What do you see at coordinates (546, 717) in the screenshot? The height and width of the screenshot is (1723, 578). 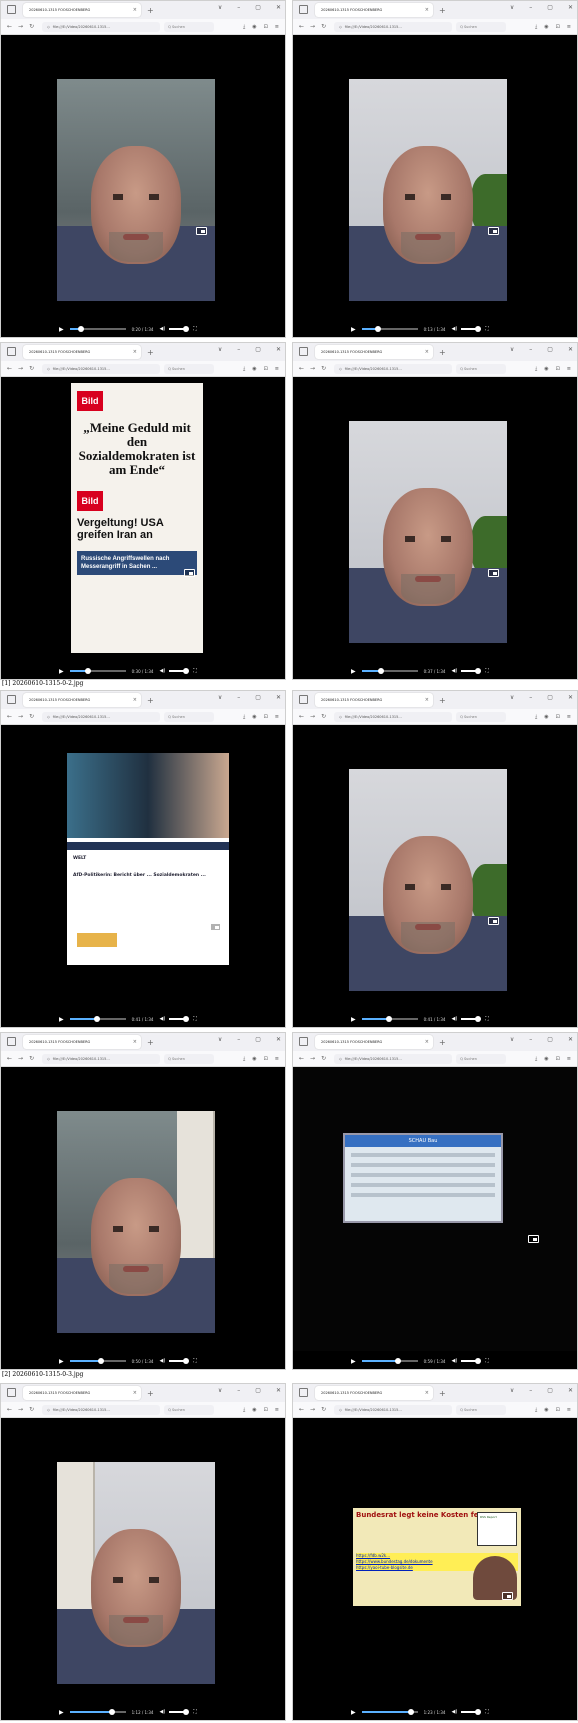 I see `account-icon: ◉` at bounding box center [546, 717].